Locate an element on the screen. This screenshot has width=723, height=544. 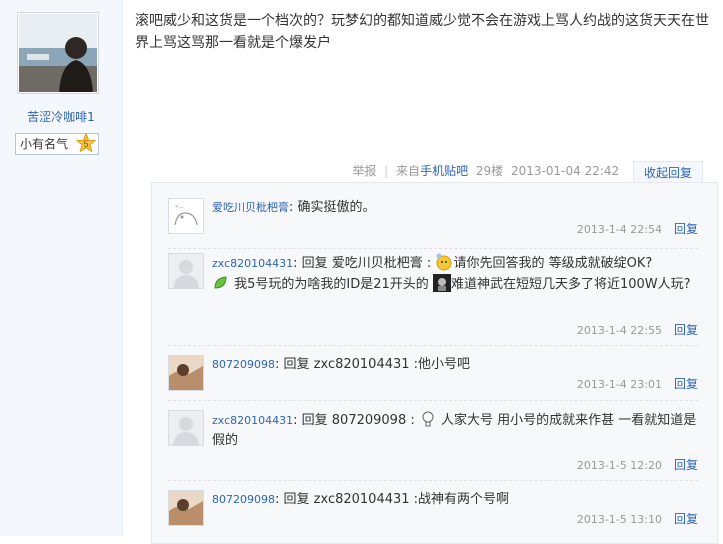
reply-text: 回复 爱吃川贝枇杷膏 : is located at coordinates (366, 263).